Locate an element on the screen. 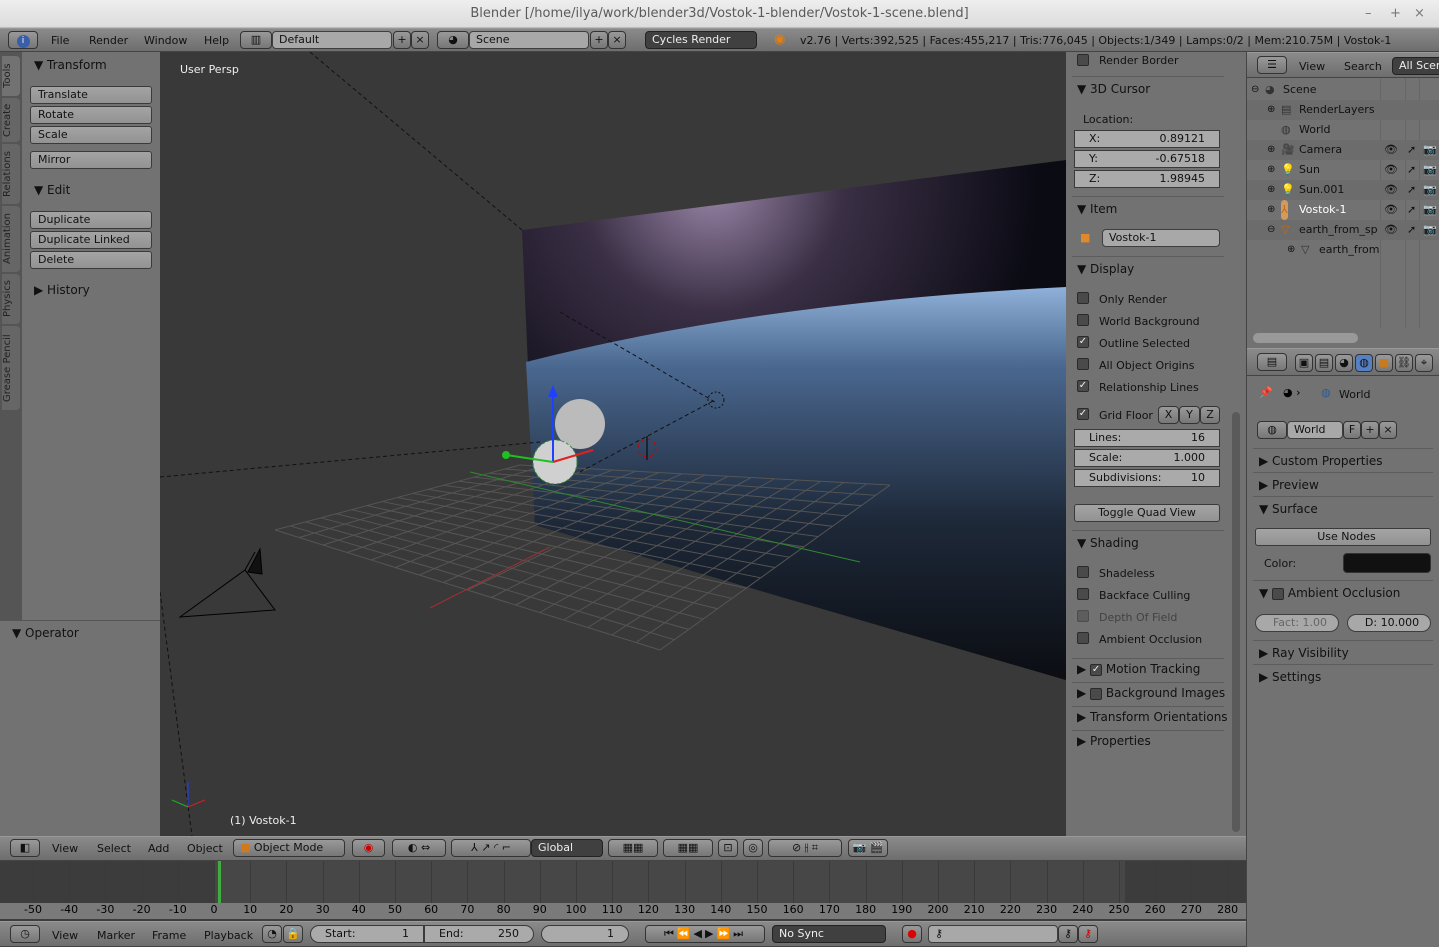 The height and width of the screenshot is (947, 1439). add-layout-button: + is located at coordinates (402, 40).